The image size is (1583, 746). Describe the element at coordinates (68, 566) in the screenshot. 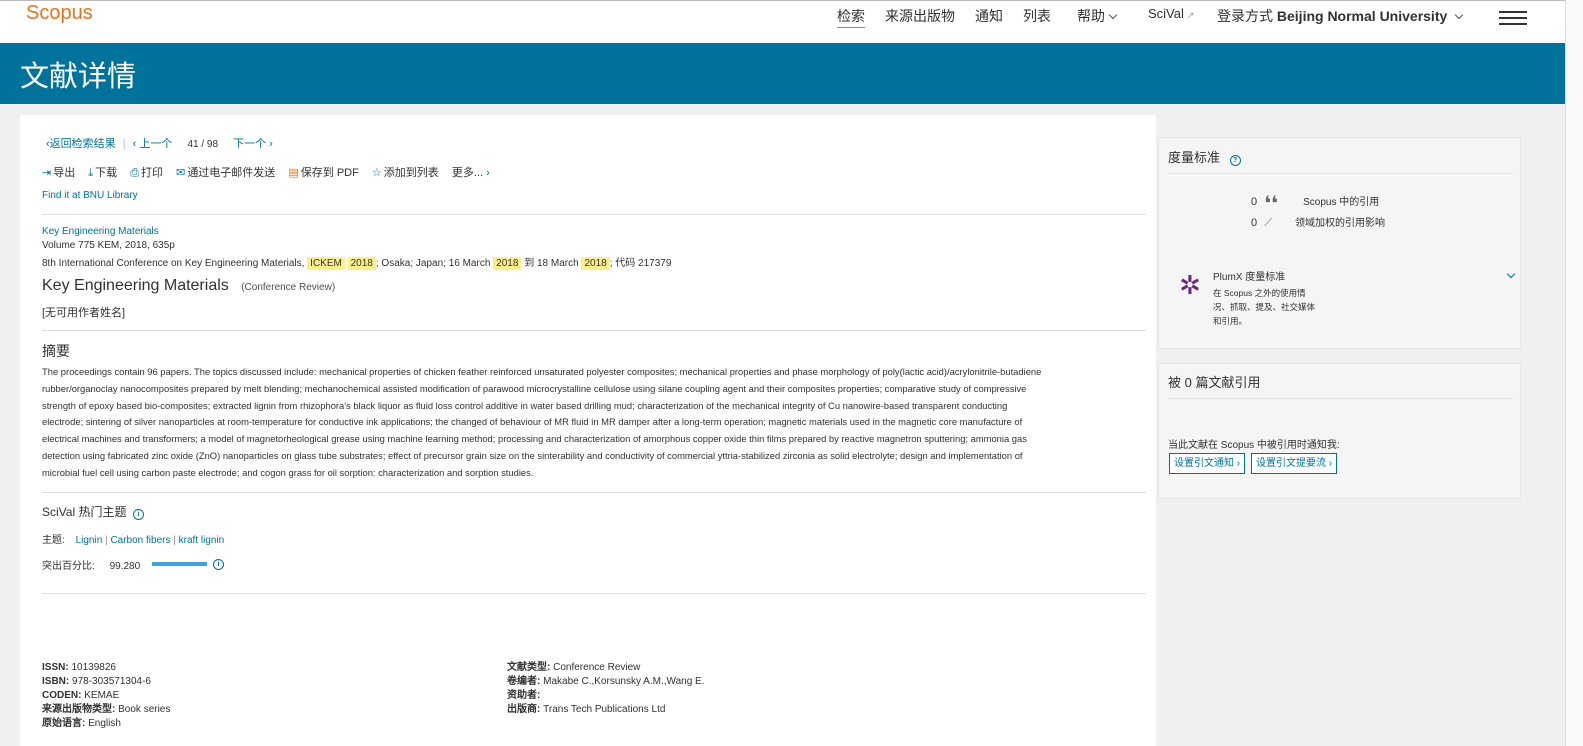

I see `prominence-label: 突出百分比:` at that location.